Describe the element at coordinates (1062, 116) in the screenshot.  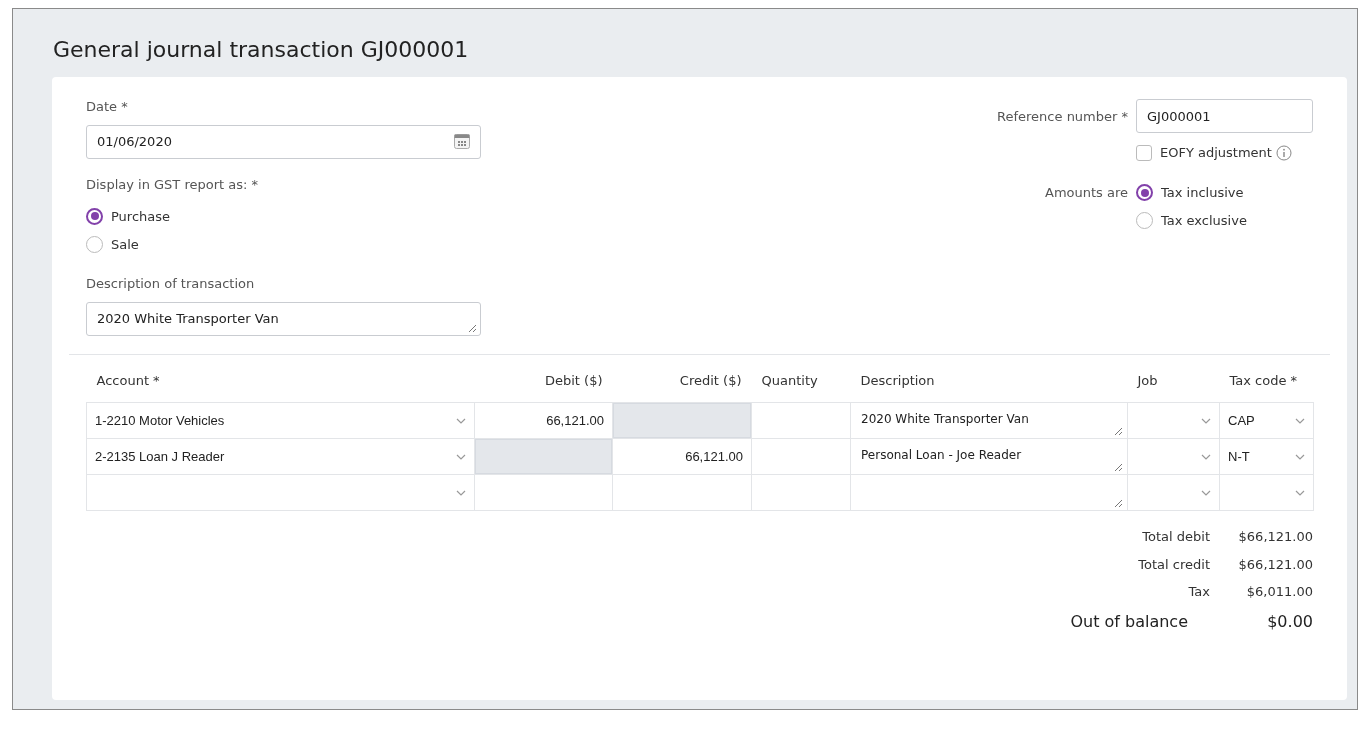
I see `field-label: Reference number *` at that location.